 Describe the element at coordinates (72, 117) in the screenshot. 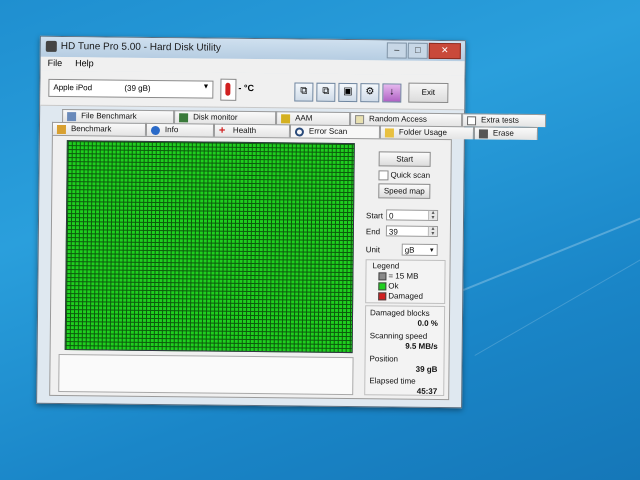

I see `file-benchmark-icon` at that location.